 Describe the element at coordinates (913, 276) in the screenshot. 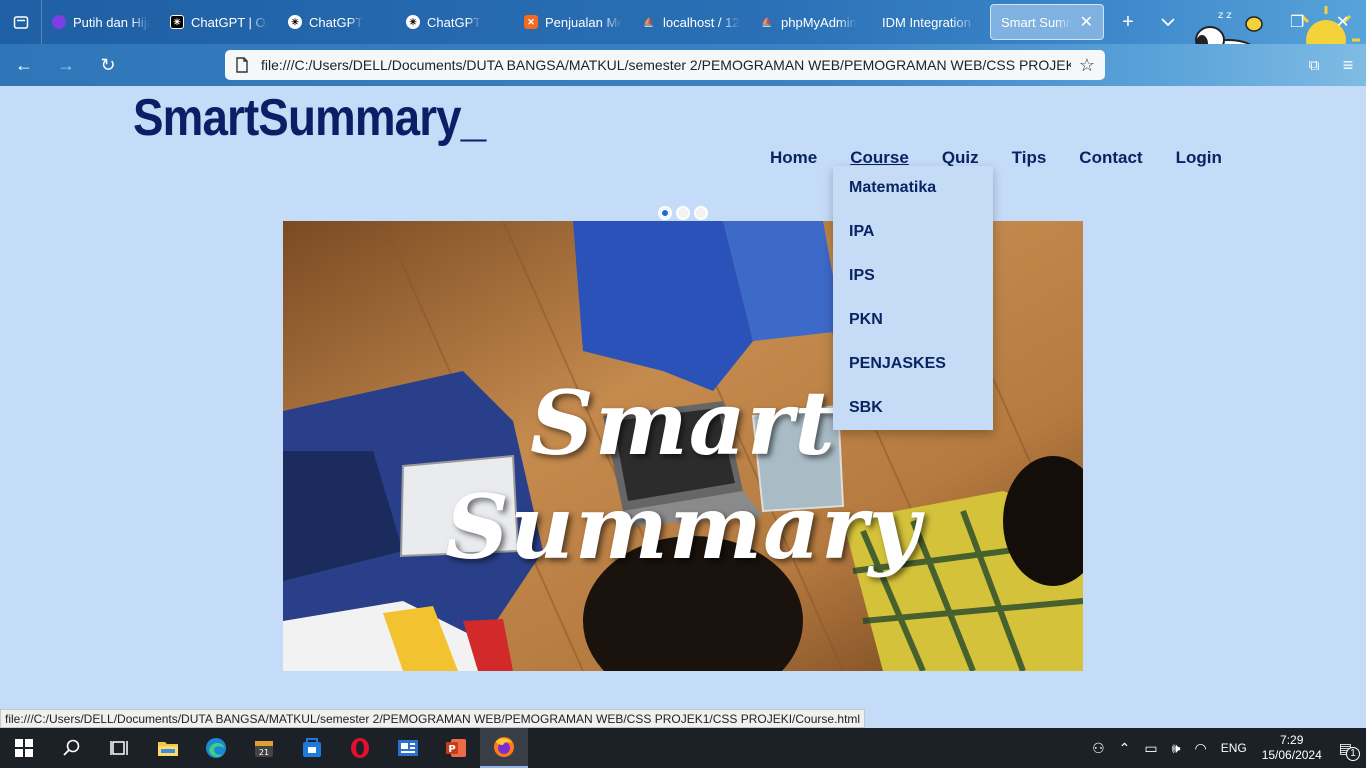

I see `dropdown-item-ips: IPS` at that location.